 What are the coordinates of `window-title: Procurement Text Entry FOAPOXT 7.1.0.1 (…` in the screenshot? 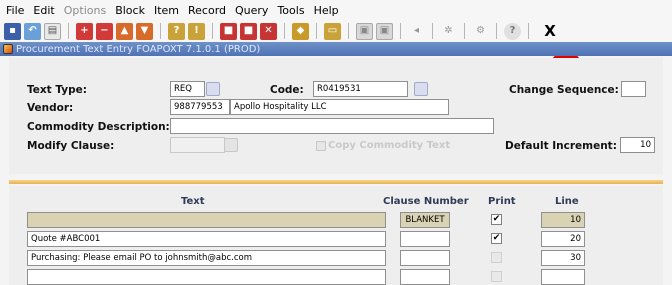 It's located at (138, 49).